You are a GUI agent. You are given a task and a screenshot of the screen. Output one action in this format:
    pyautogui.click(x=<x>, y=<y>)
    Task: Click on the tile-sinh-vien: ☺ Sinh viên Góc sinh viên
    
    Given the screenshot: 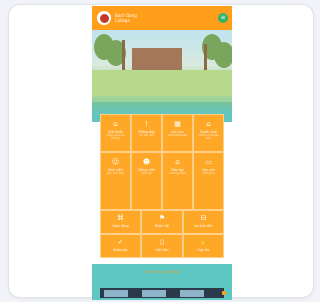 What is the action you would take?
    pyautogui.click(x=115, y=181)
    